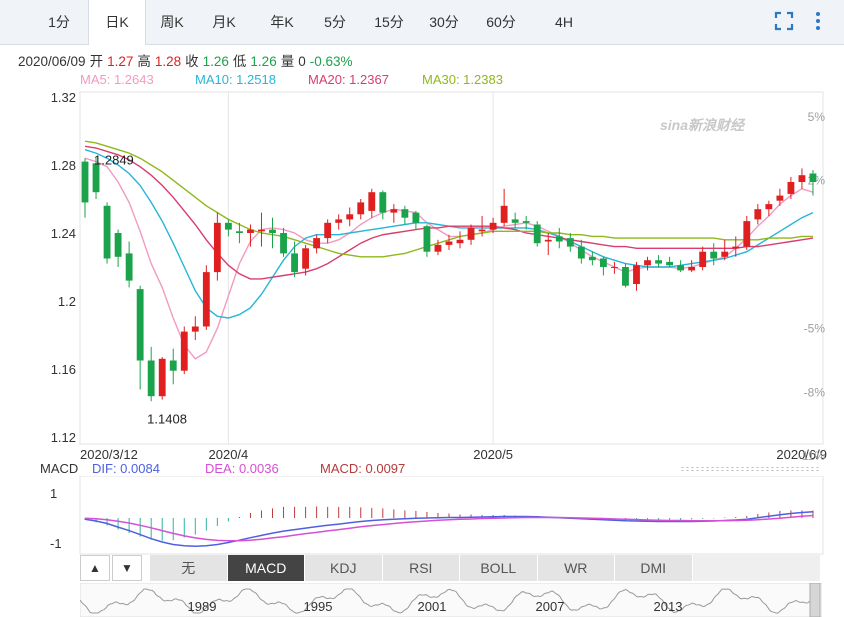  What do you see at coordinates (421, 568) in the screenshot?
I see `indicator-button-3: RSI` at bounding box center [421, 568].